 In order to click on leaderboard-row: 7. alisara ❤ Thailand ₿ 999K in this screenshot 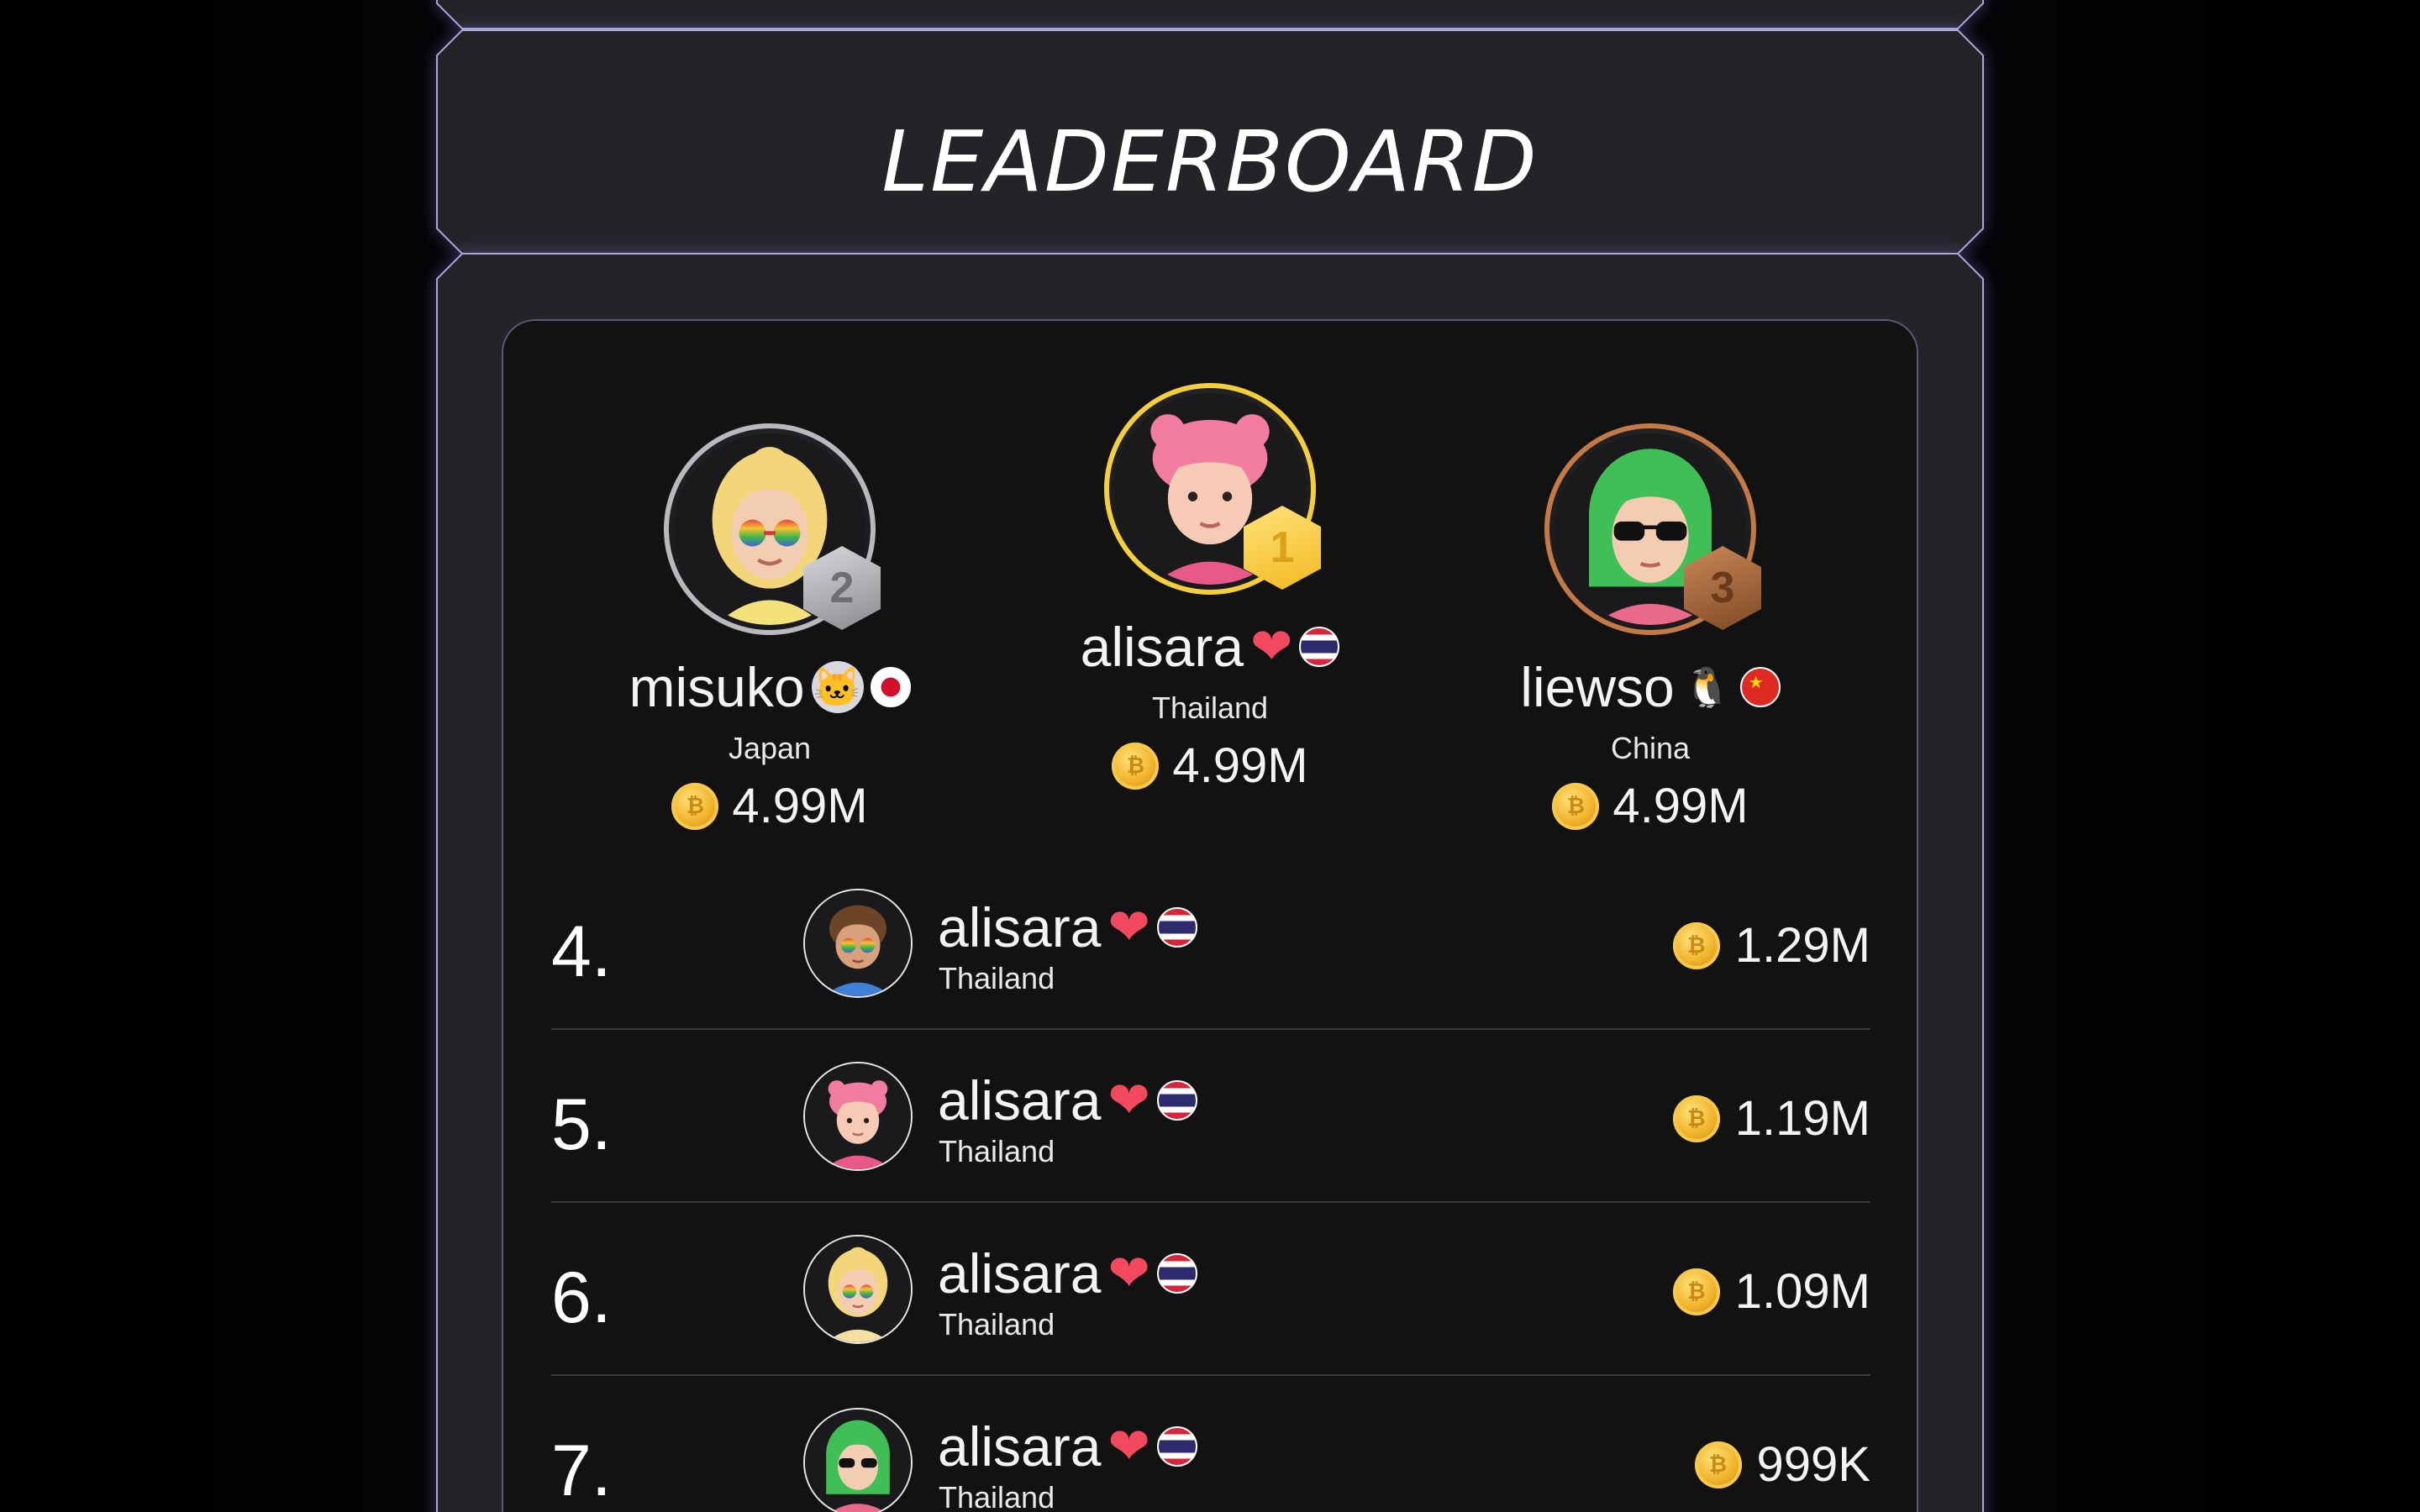, I will do `click(1210, 1444)`.